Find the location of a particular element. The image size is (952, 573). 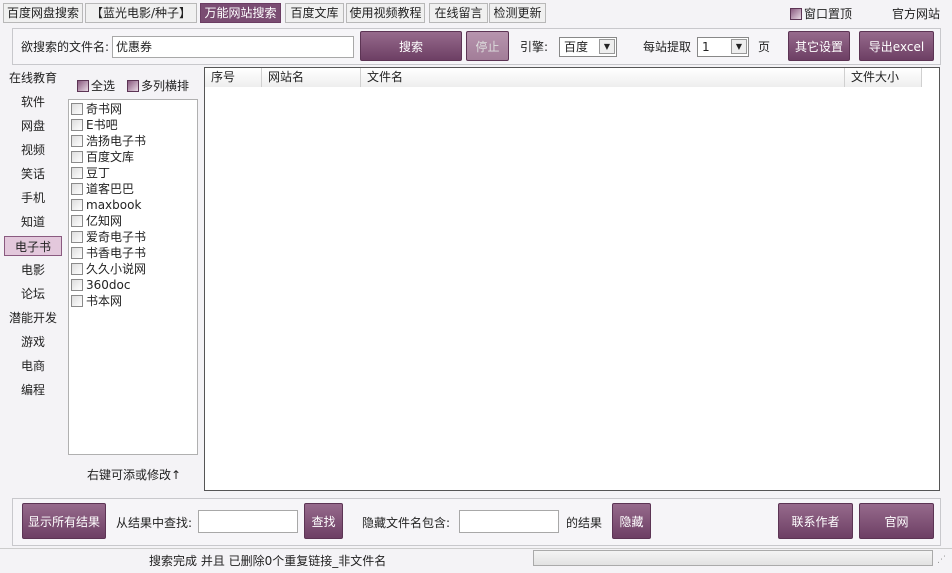

site-label: 久久小说网 is located at coordinates (116, 269).